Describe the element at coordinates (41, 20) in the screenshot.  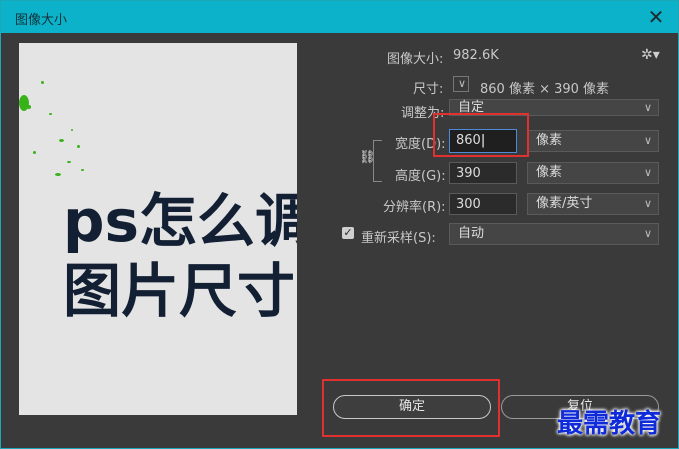
I see `dialog-title: 图像大小` at that location.